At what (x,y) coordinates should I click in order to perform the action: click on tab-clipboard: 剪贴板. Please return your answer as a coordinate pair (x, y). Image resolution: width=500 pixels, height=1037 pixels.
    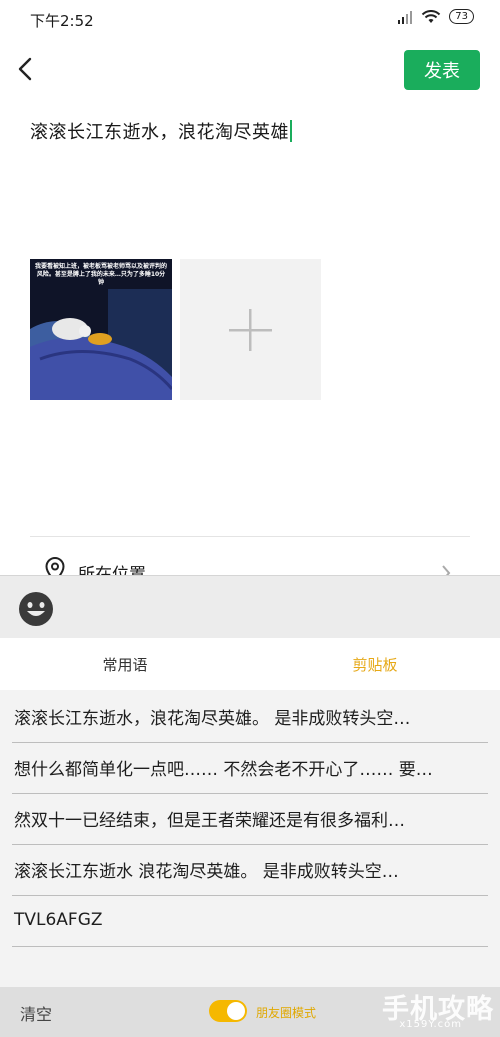
    Looking at the image, I should click on (375, 664).